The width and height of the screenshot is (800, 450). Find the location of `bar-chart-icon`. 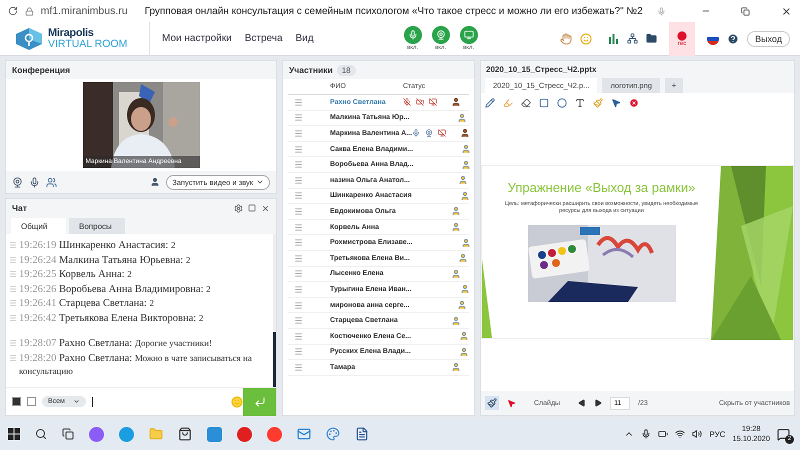

bar-chart-icon is located at coordinates (614, 38).